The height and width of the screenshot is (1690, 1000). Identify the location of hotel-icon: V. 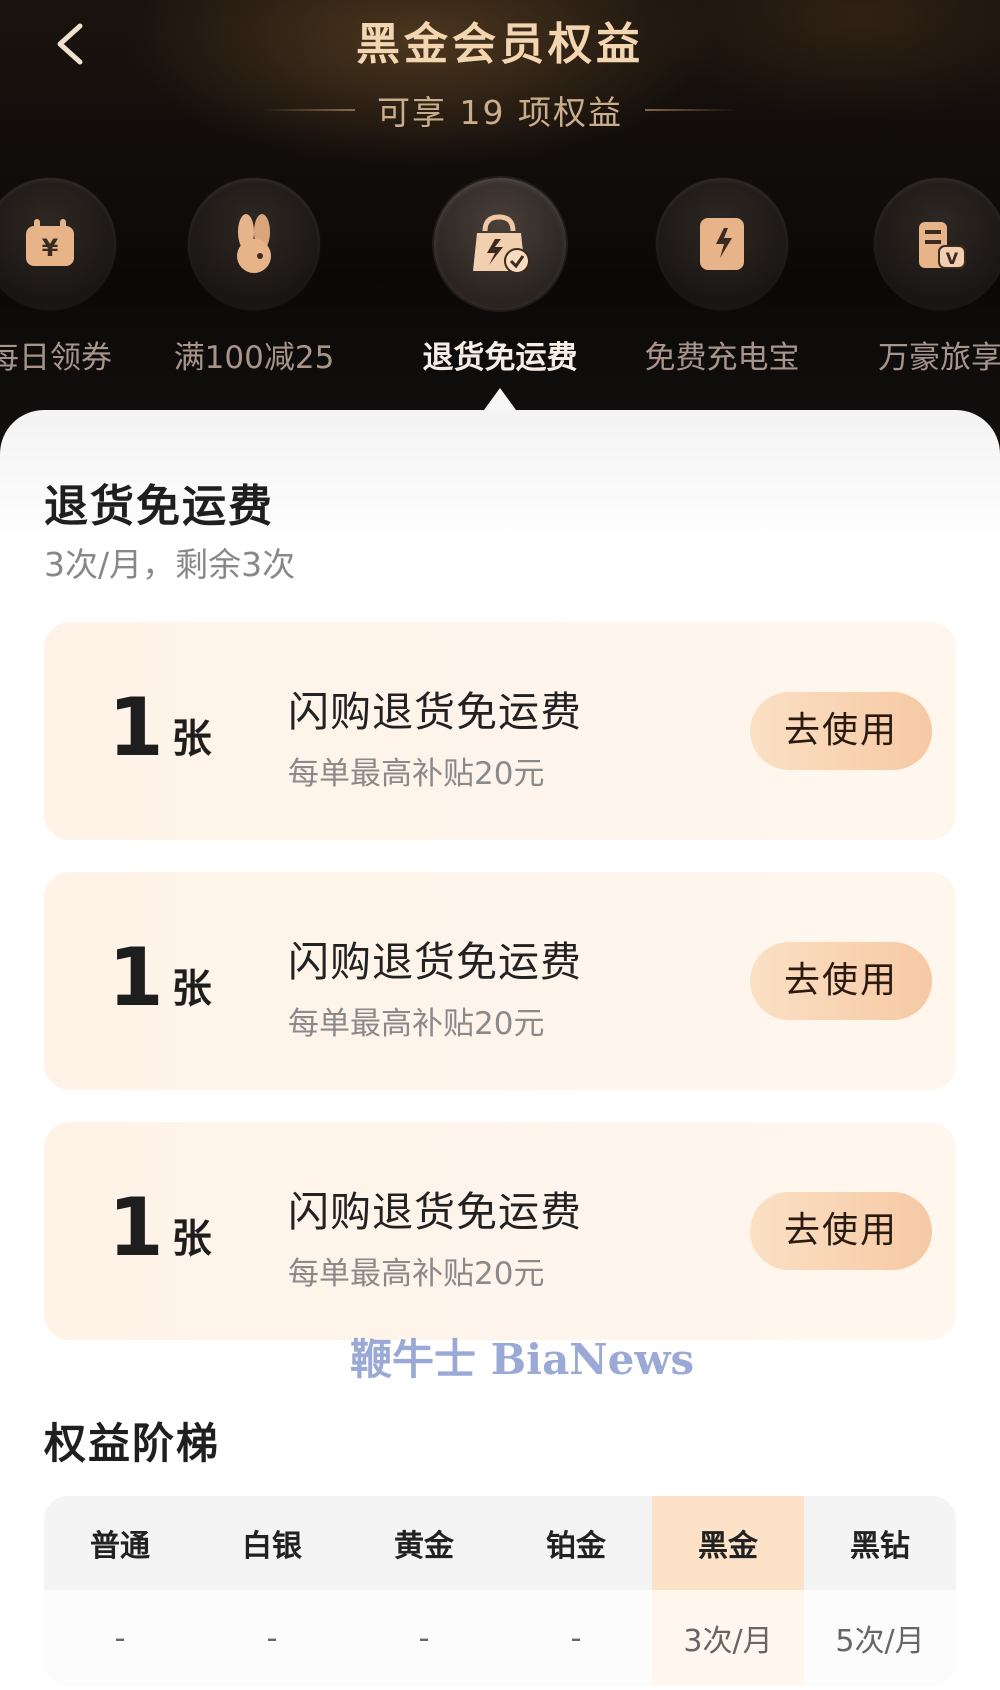
(942, 245).